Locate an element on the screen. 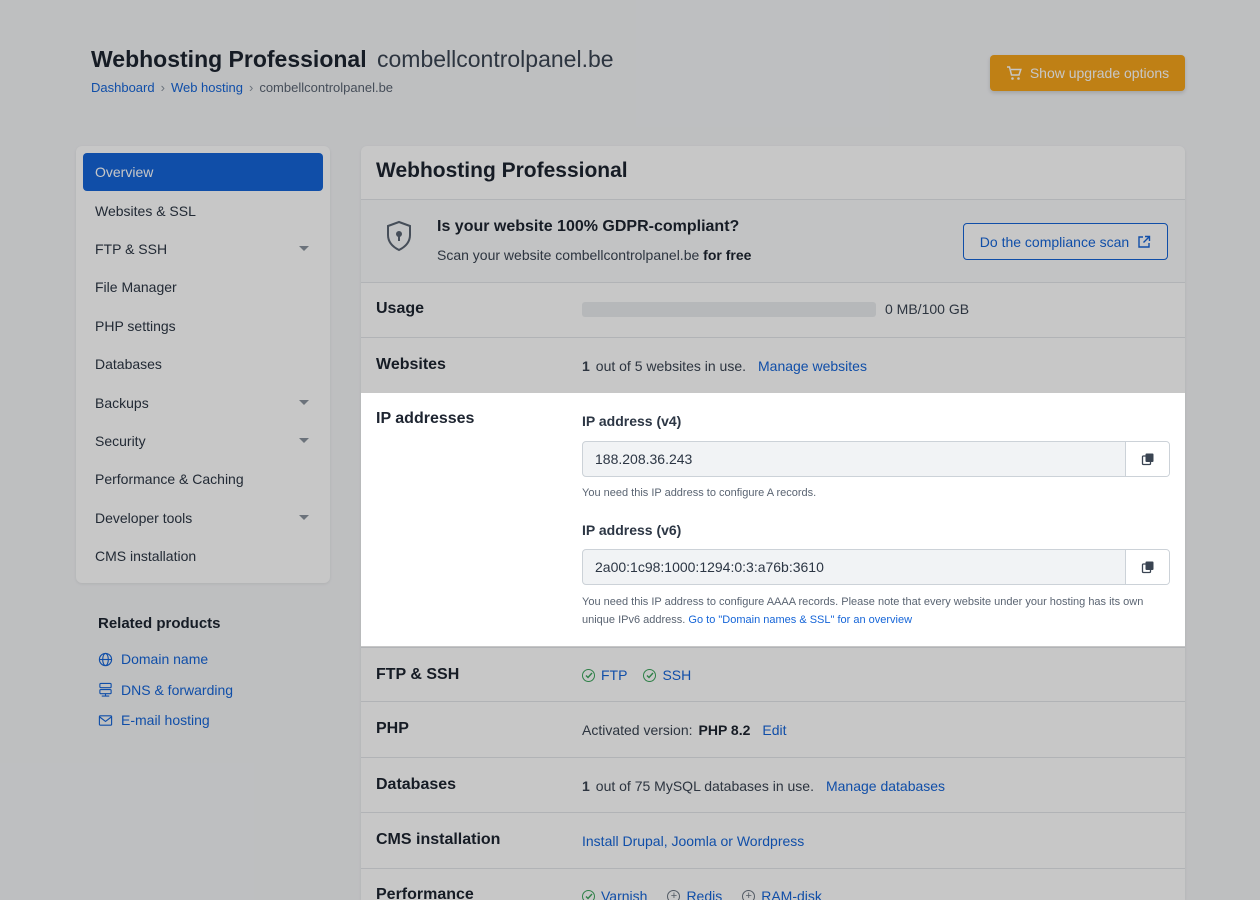 This screenshot has width=1260, height=900. websites-text: out of 5 websites in use. is located at coordinates (670, 366).